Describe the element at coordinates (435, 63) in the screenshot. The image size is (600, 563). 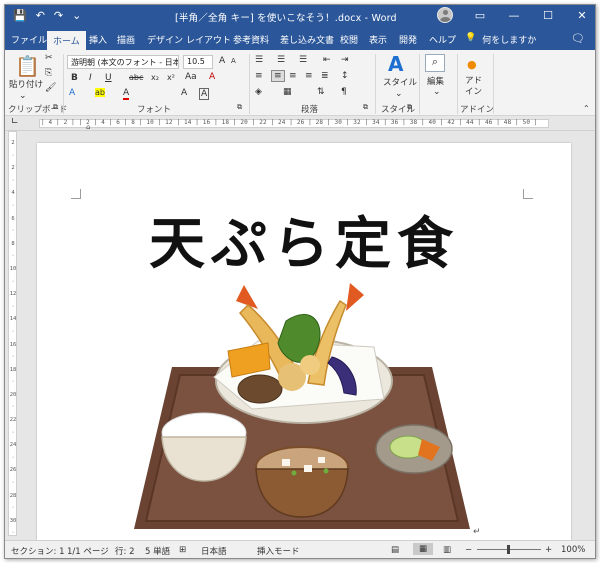
I see `find-icon: ⌕` at that location.